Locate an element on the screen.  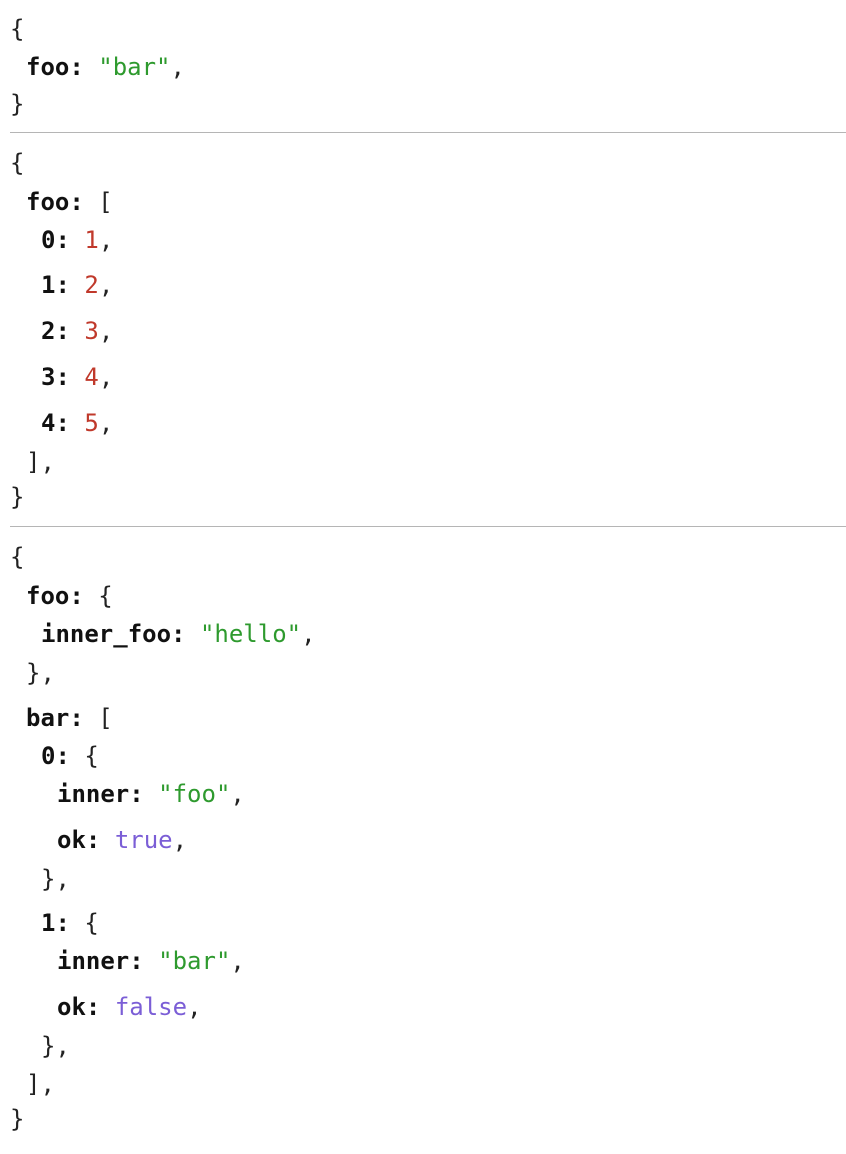
block3-foo-close: }, is located at coordinates (40, 673).